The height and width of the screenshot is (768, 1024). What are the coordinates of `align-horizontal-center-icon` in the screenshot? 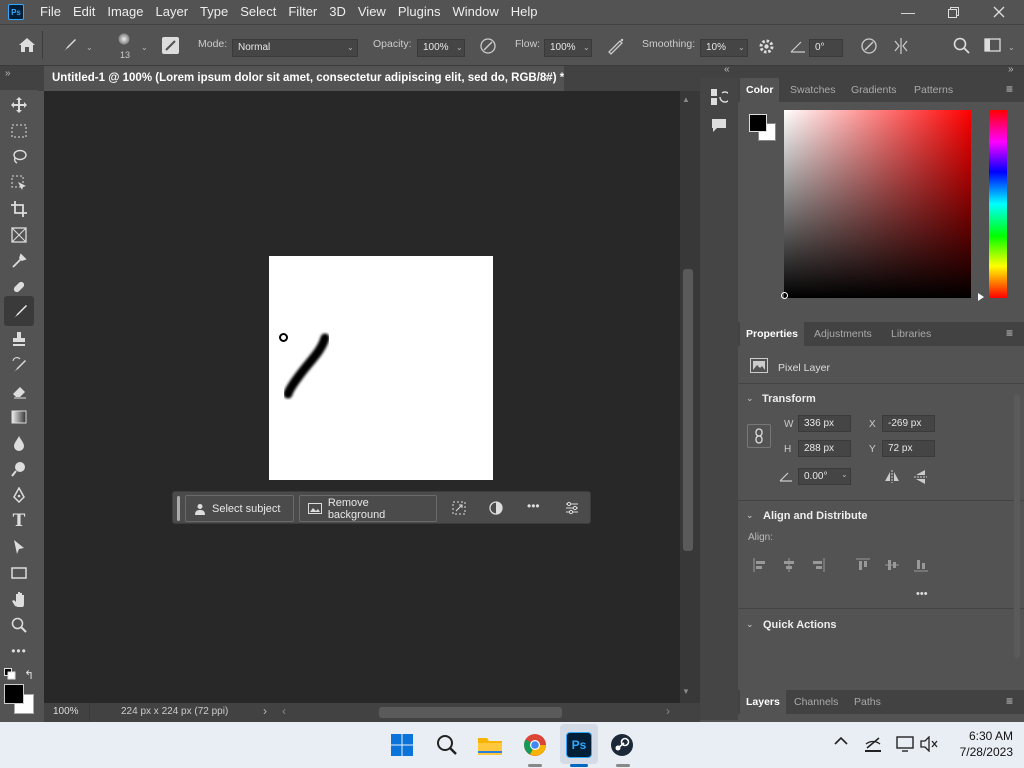 It's located at (789, 566).